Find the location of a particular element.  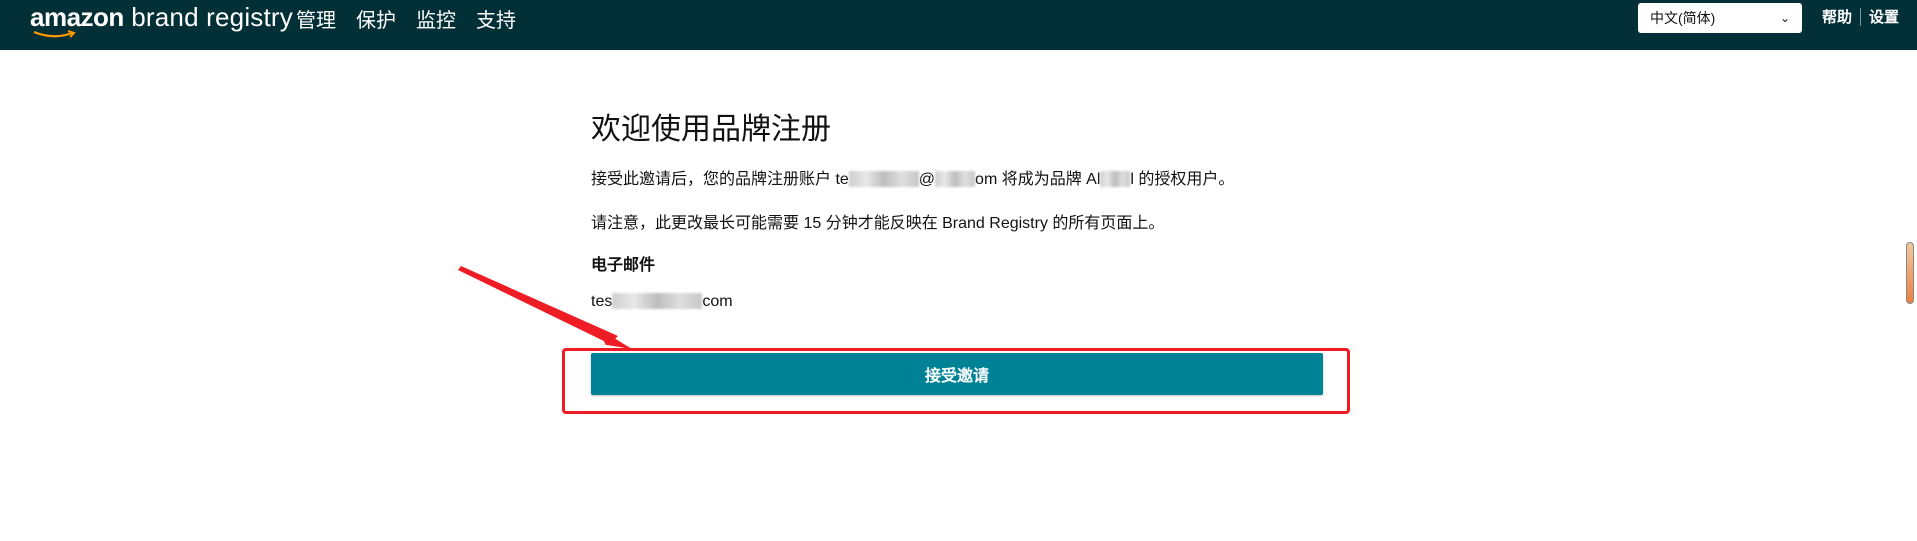

email-label: 电子邮件 is located at coordinates (623, 265).